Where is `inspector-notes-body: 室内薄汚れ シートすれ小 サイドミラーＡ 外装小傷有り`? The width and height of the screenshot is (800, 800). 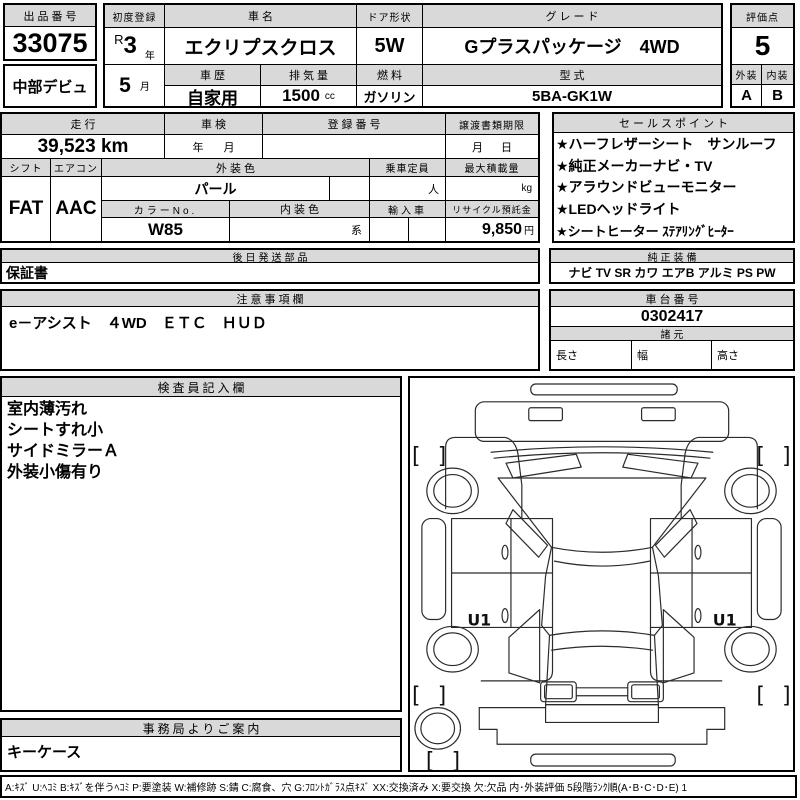 inspector-notes-body: 室内薄汚れ シートすれ小 サイドミラーＡ 外装小傷有り is located at coordinates (201, 441).